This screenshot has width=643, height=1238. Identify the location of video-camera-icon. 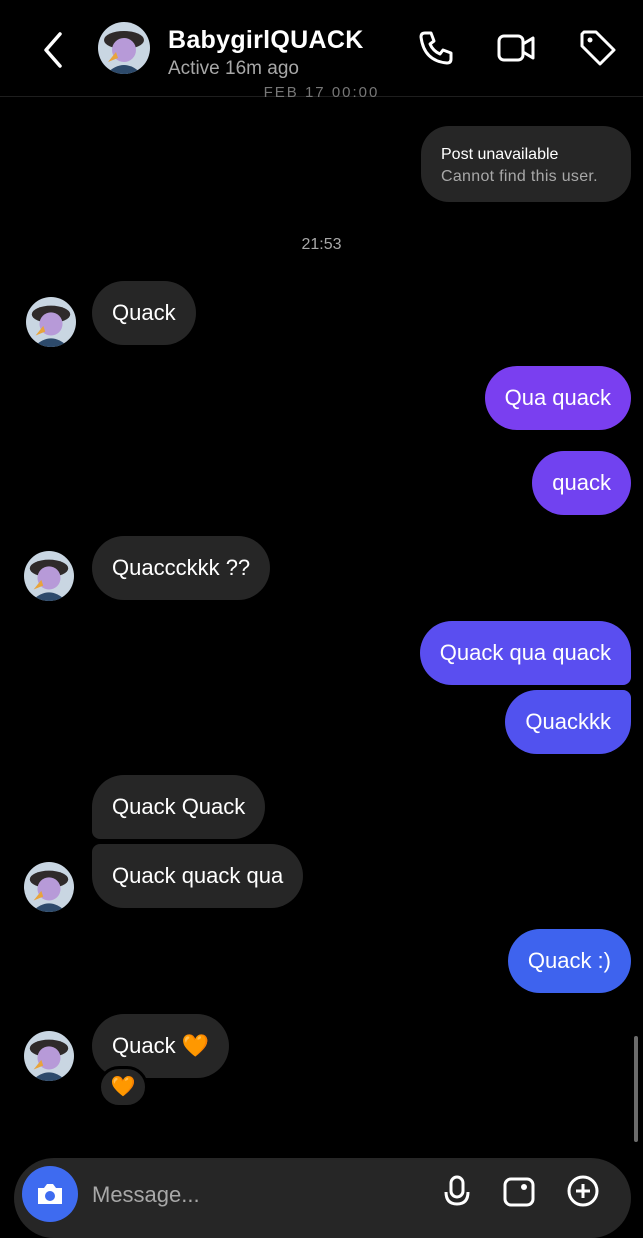
(516, 48).